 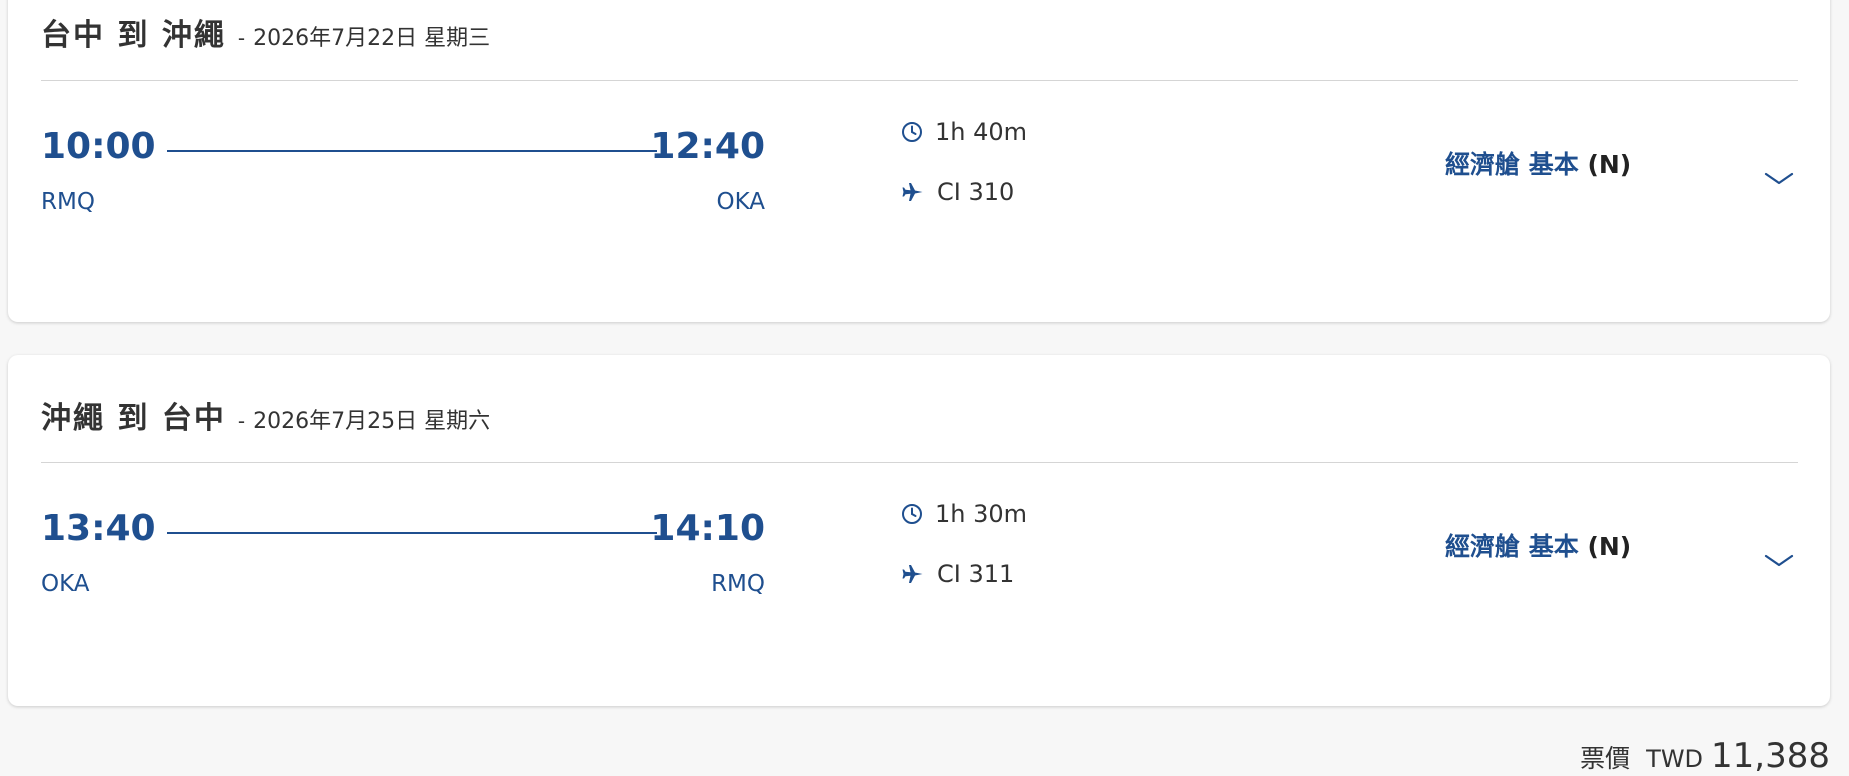 I want to click on flight-duration: 1h 40m, so click(x=964, y=132).